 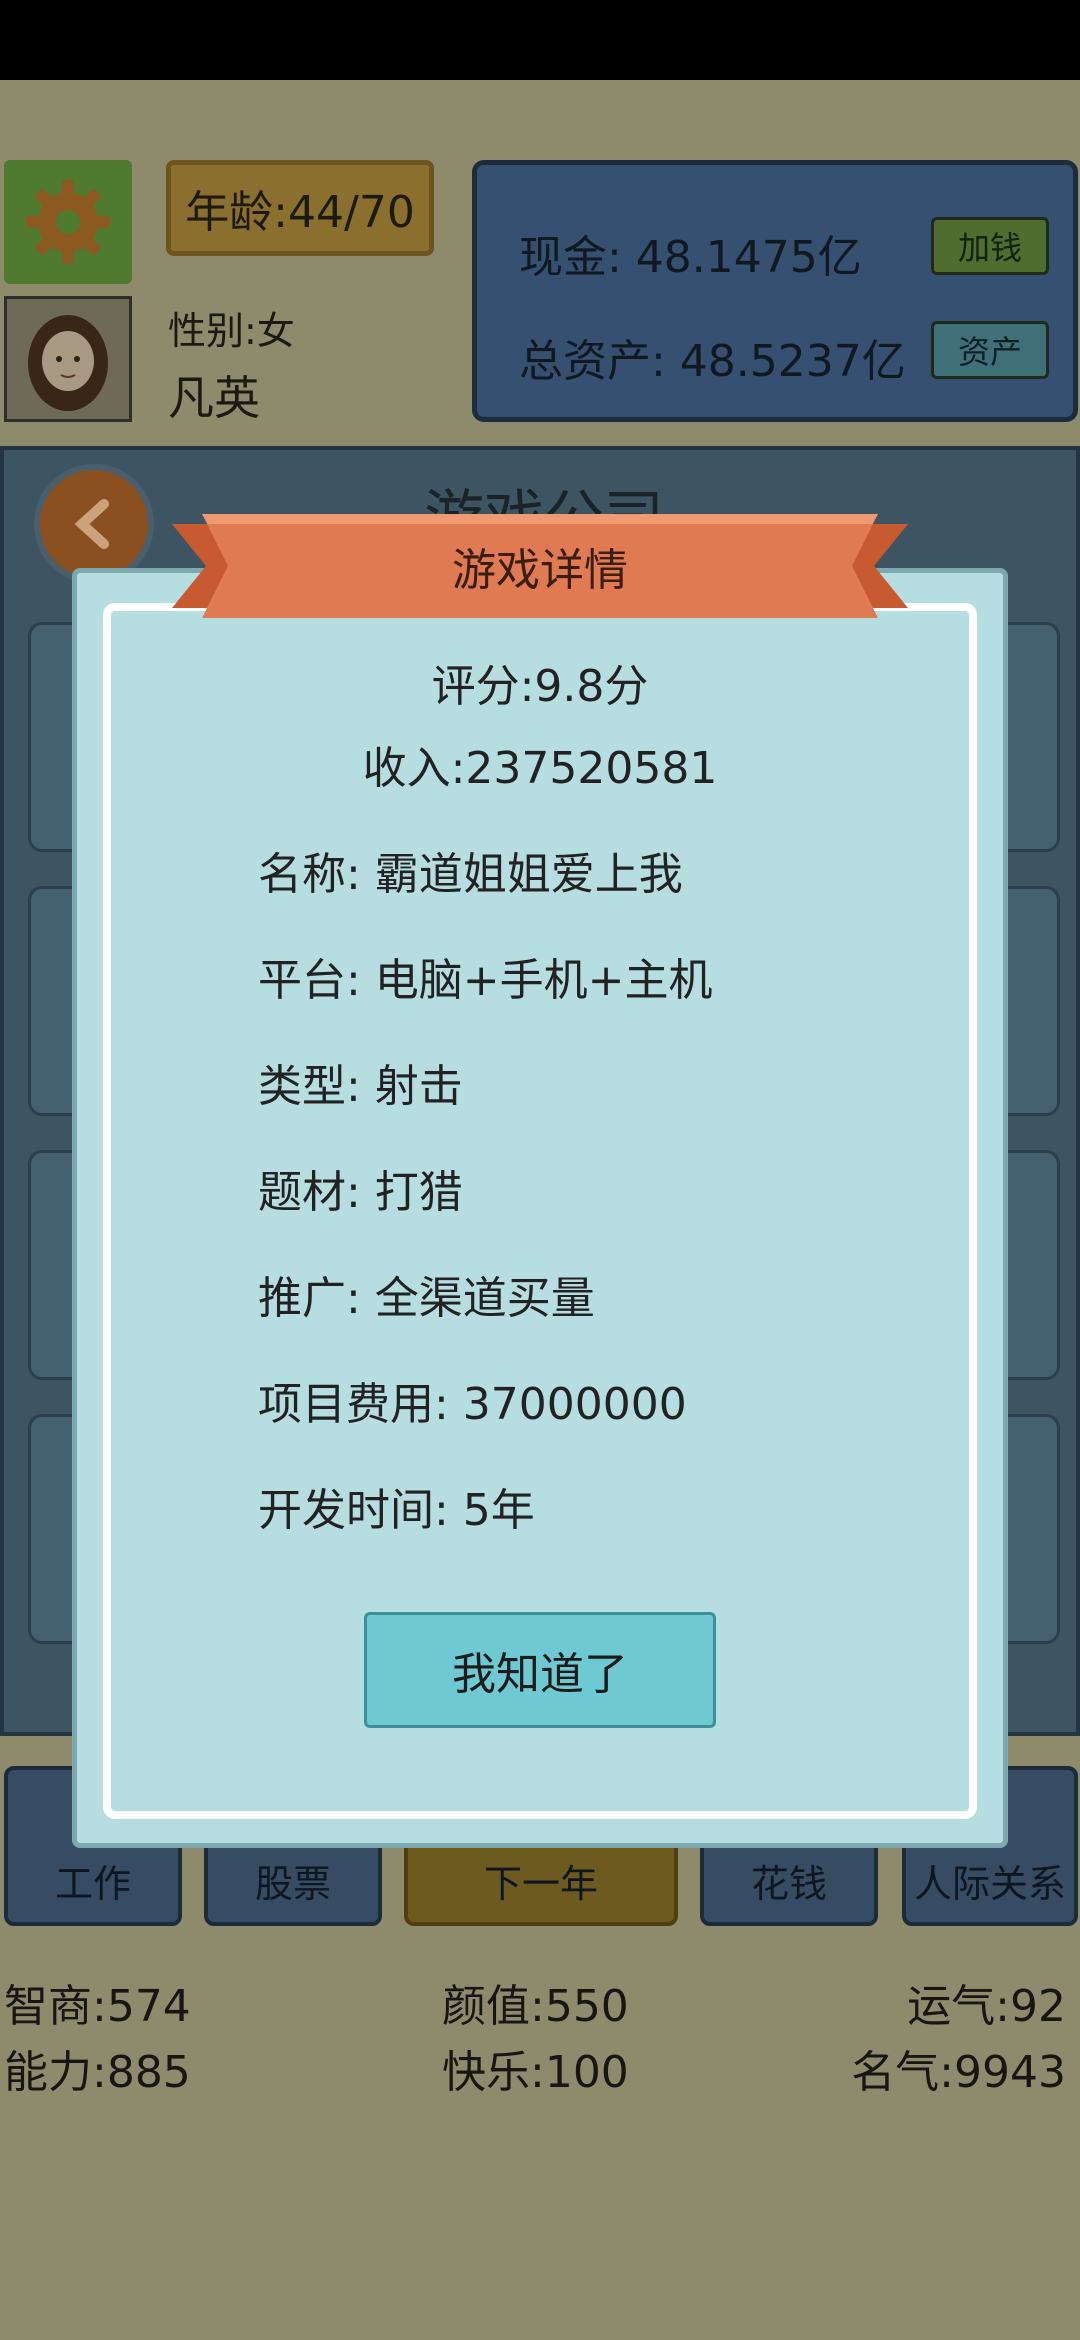 I want to click on stat-luck: 运气:92, so click(x=986, y=2006).